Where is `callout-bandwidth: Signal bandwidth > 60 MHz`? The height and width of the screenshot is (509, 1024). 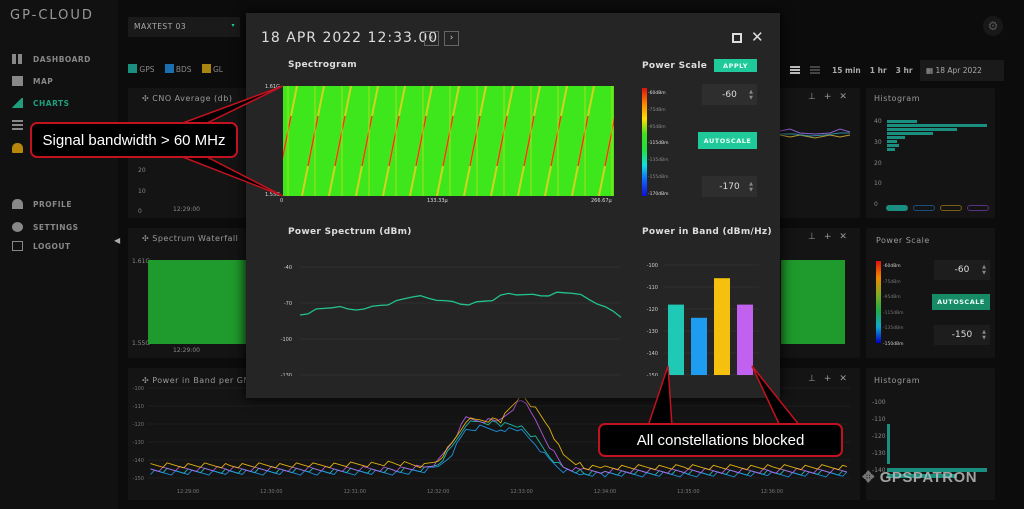
callout-bandwidth: Signal bandwidth > 60 MHz is located at coordinates (134, 140).